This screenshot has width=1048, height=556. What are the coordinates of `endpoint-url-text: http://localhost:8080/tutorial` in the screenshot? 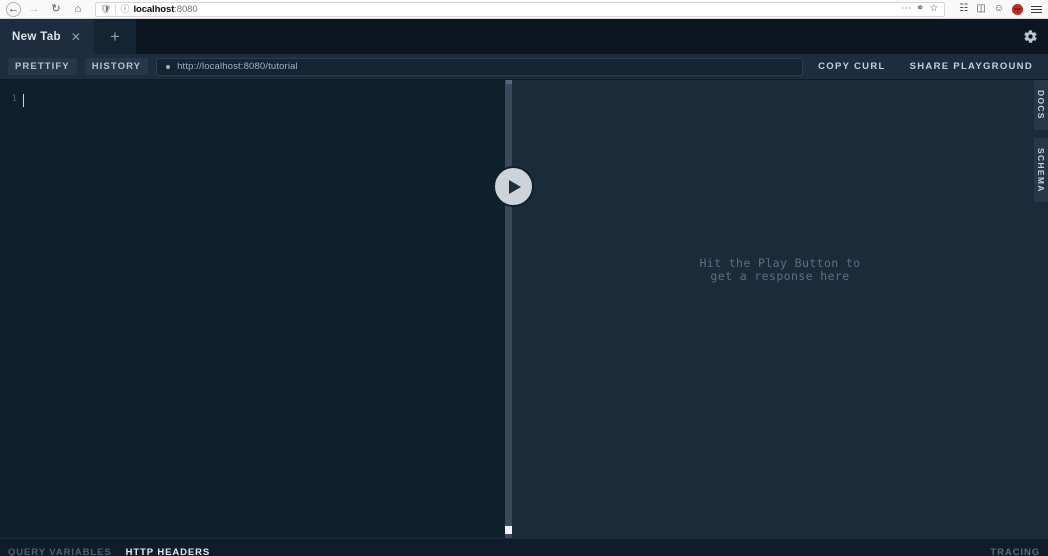 It's located at (237, 66).